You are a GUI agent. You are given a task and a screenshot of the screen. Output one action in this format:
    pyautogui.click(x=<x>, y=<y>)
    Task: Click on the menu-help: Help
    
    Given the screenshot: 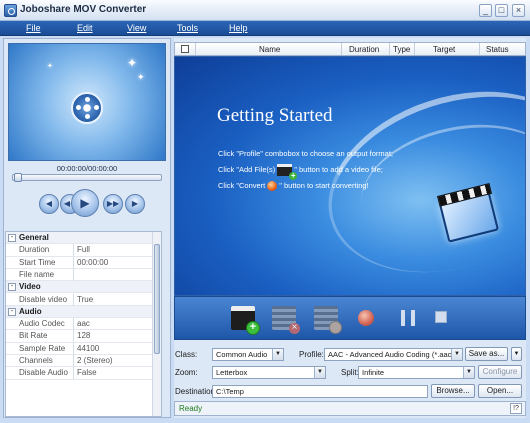 What is the action you would take?
    pyautogui.click(x=238, y=28)
    